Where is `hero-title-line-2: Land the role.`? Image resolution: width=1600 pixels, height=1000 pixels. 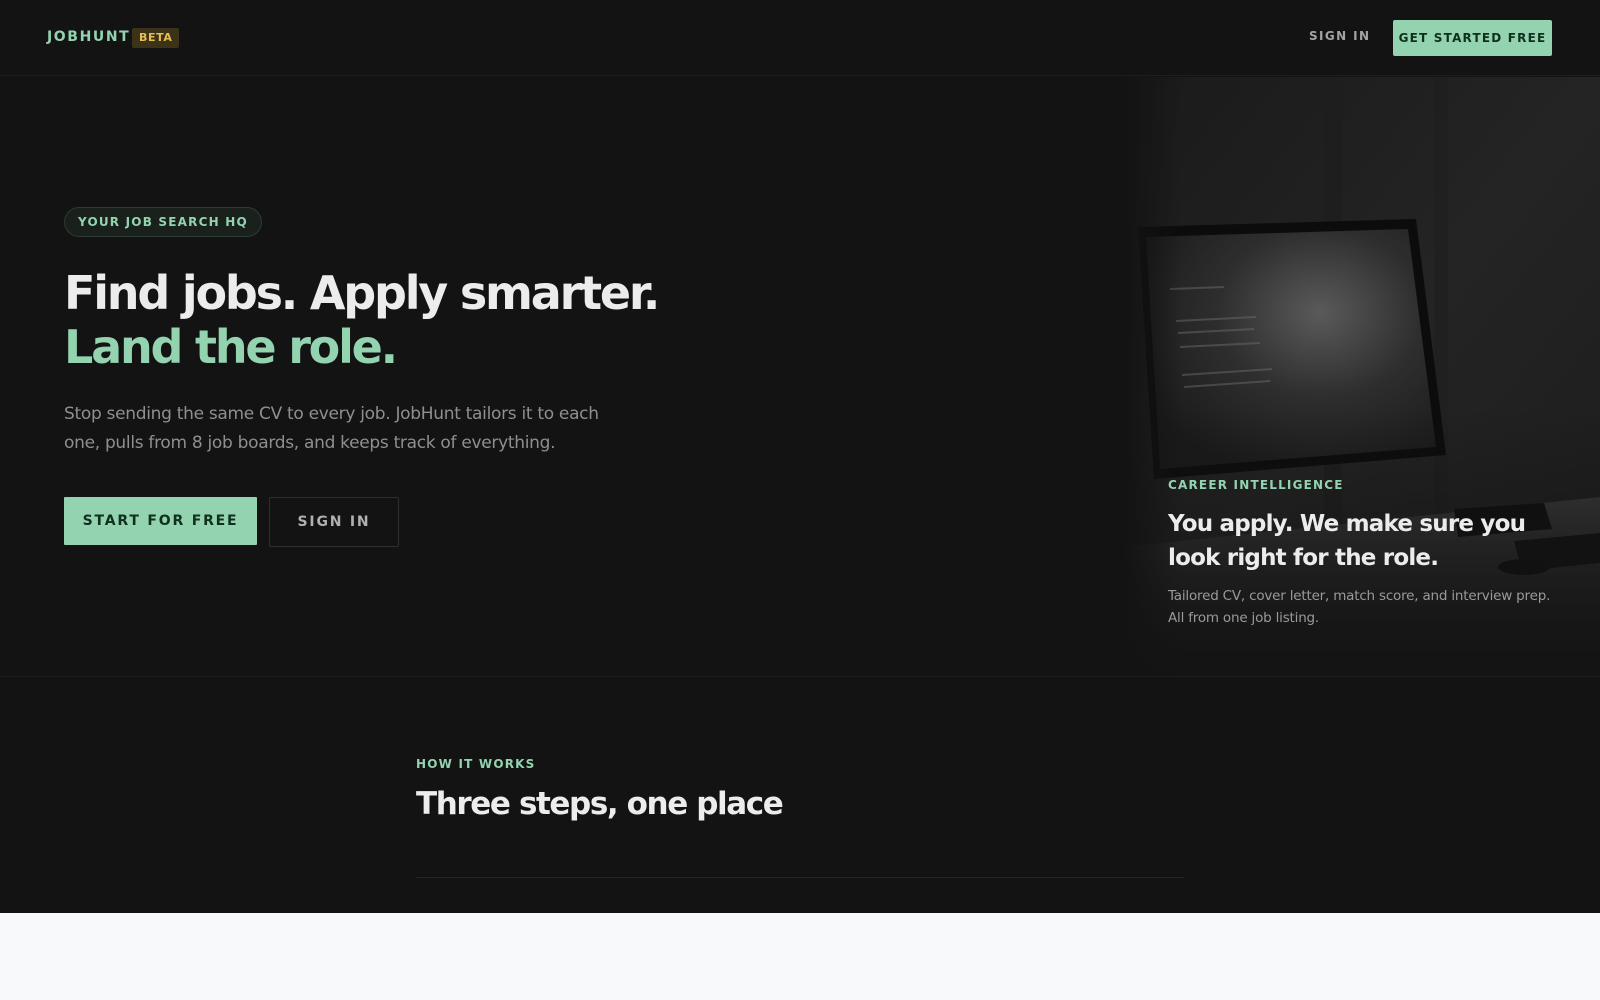 hero-title-line-2: Land the role. is located at coordinates (231, 347).